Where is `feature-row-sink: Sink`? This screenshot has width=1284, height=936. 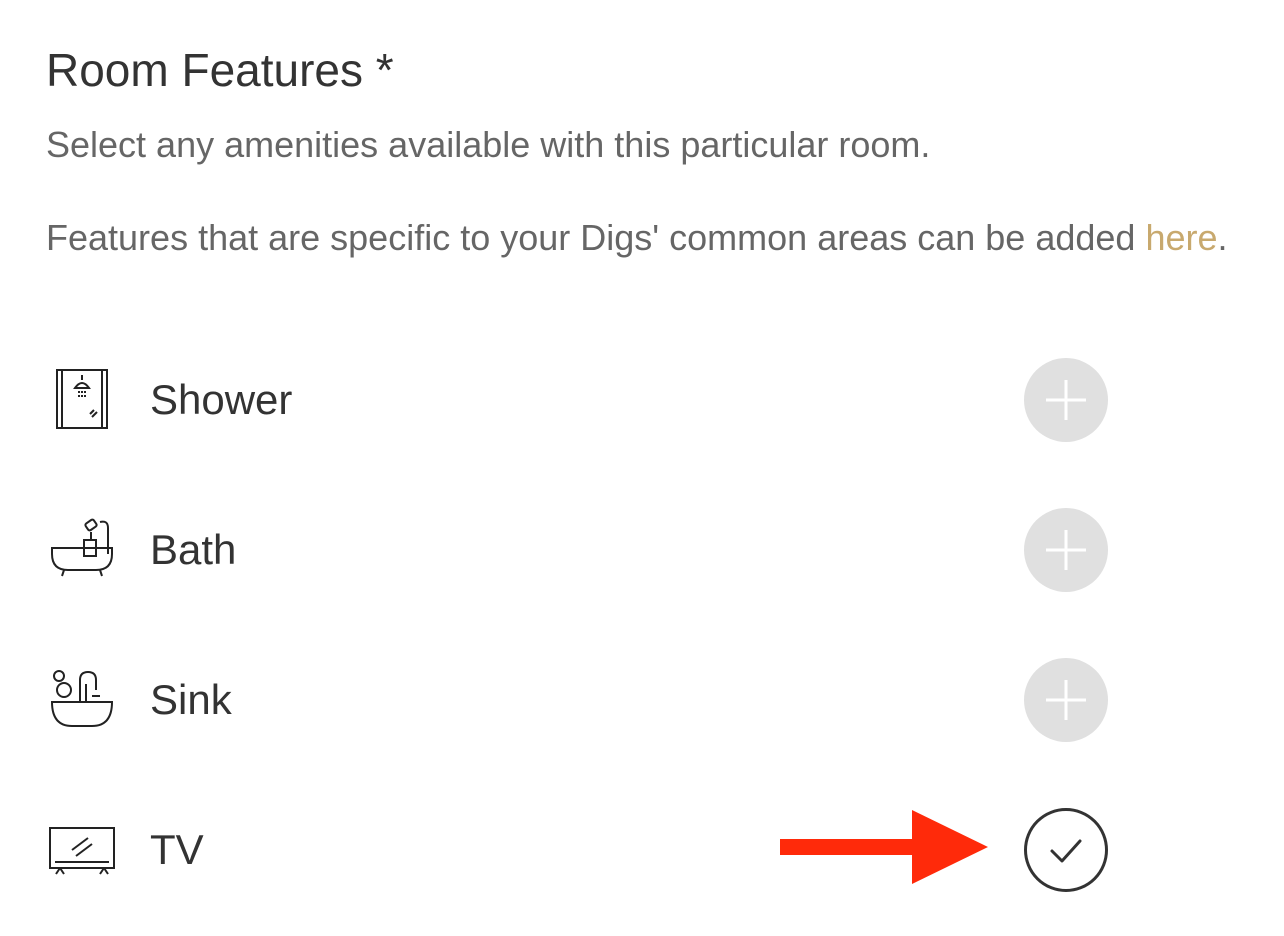
feature-row-sink: Sink is located at coordinates (642, 700).